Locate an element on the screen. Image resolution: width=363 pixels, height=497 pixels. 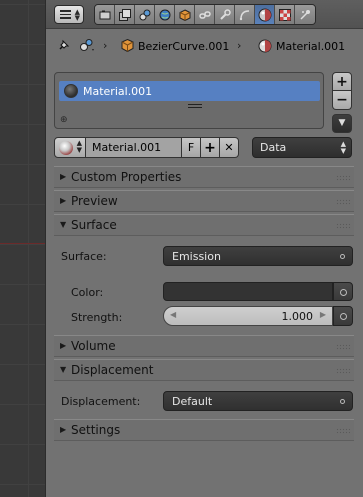
material-slot-list: Material.001 ⊕ is located at coordinates (189, 100).